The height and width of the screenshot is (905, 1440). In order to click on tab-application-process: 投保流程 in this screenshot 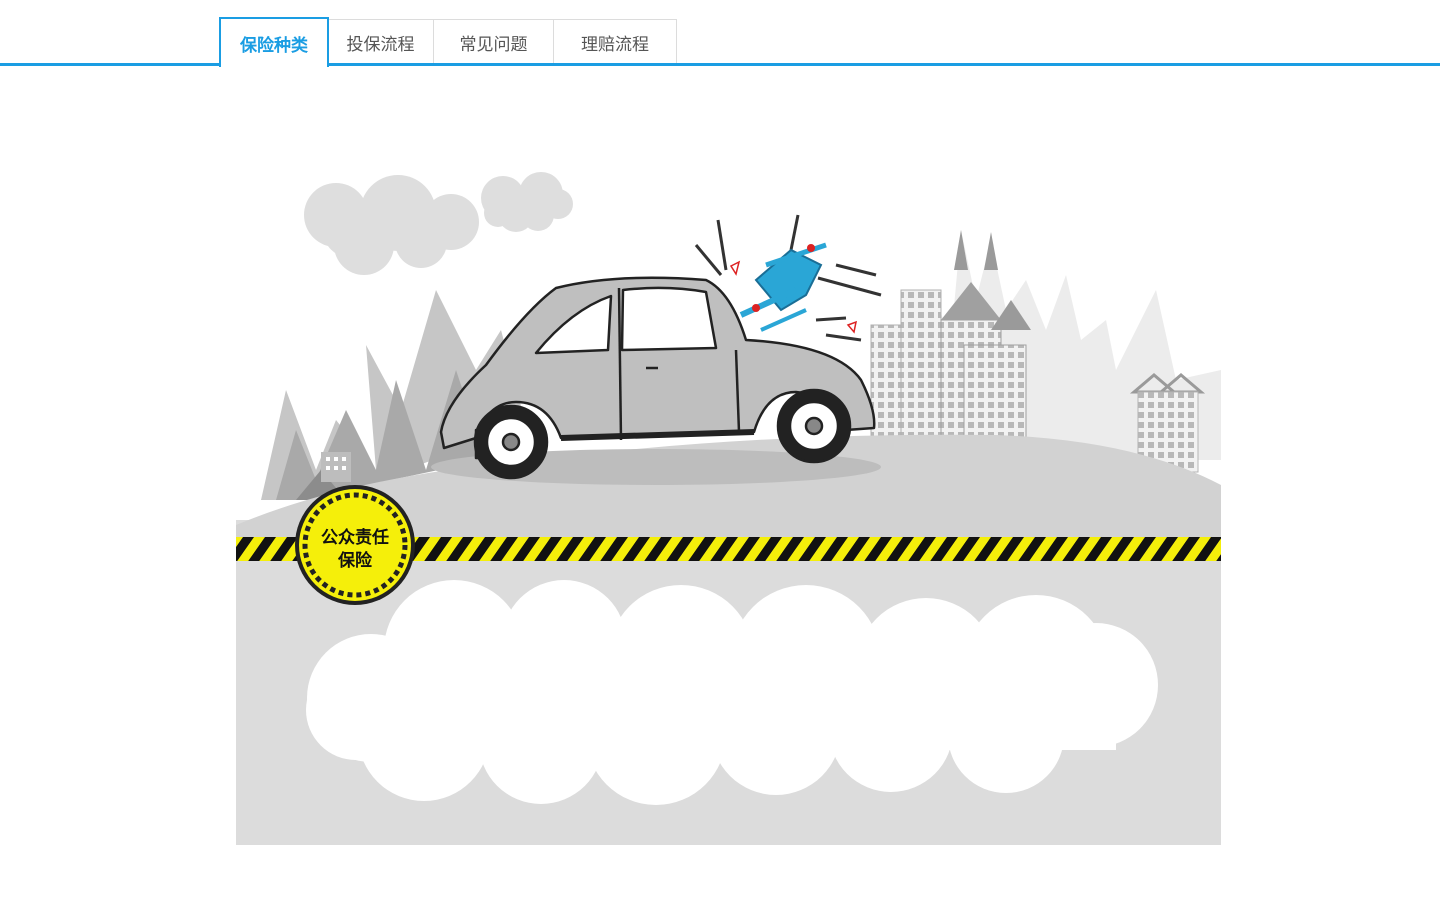, I will do `click(380, 41)`.